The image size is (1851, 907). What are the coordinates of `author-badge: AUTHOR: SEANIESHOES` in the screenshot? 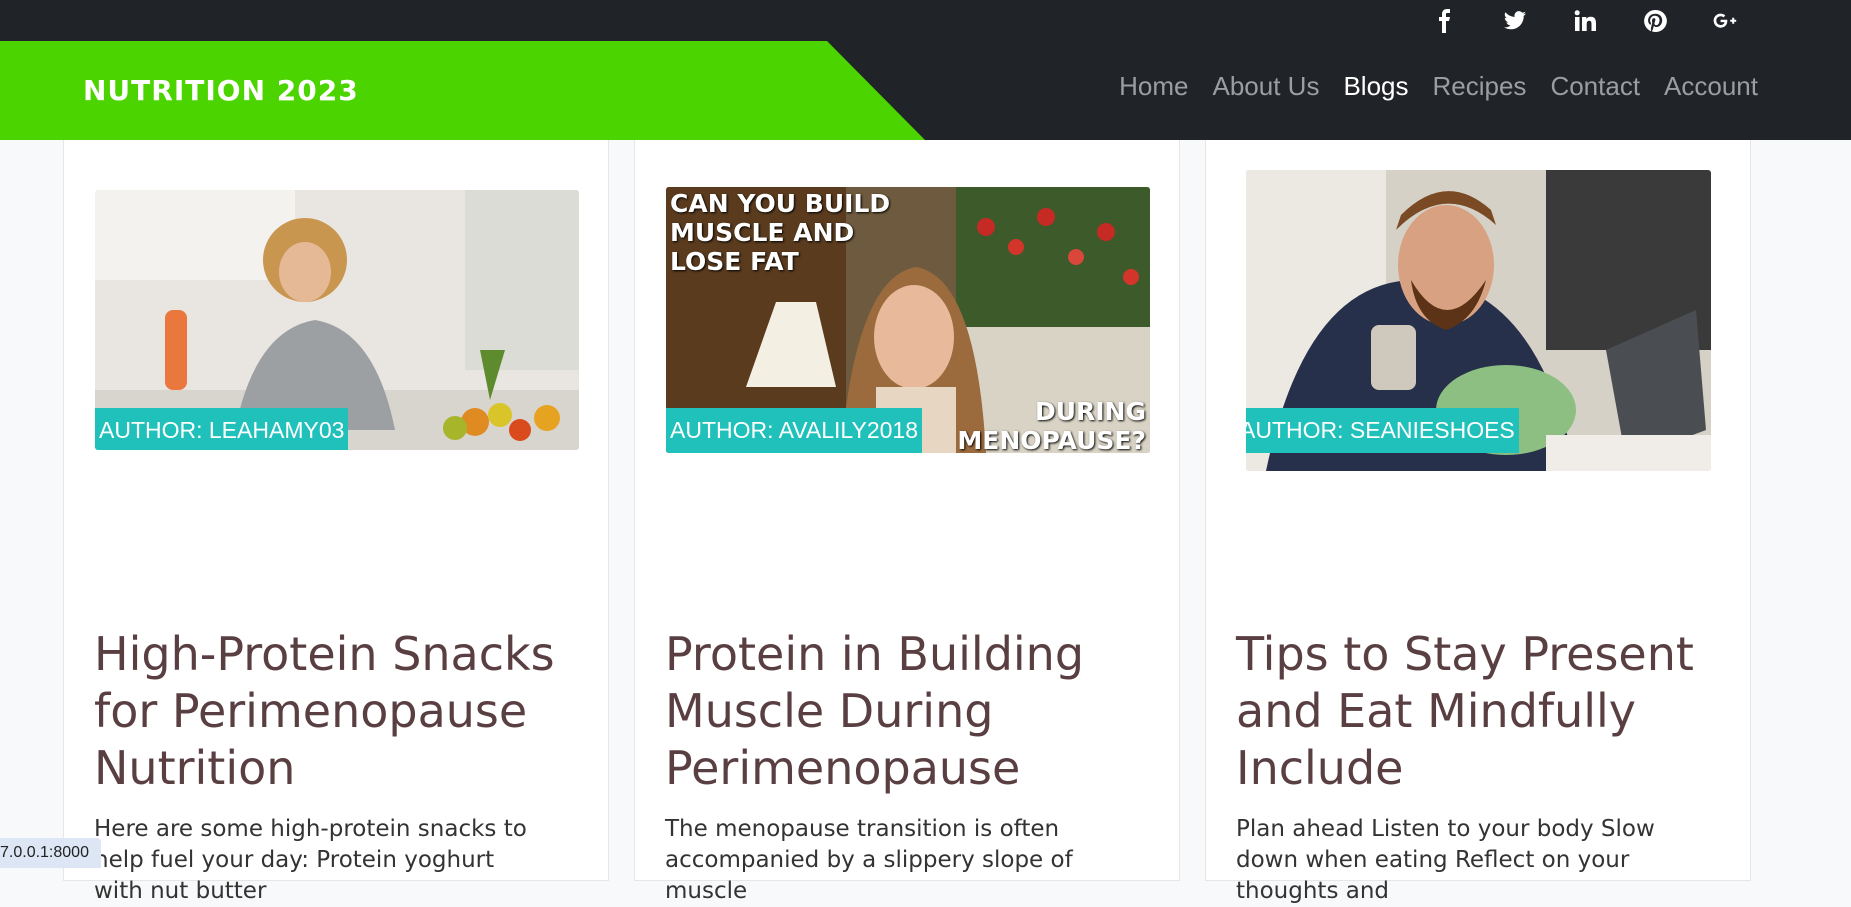 It's located at (1382, 430).